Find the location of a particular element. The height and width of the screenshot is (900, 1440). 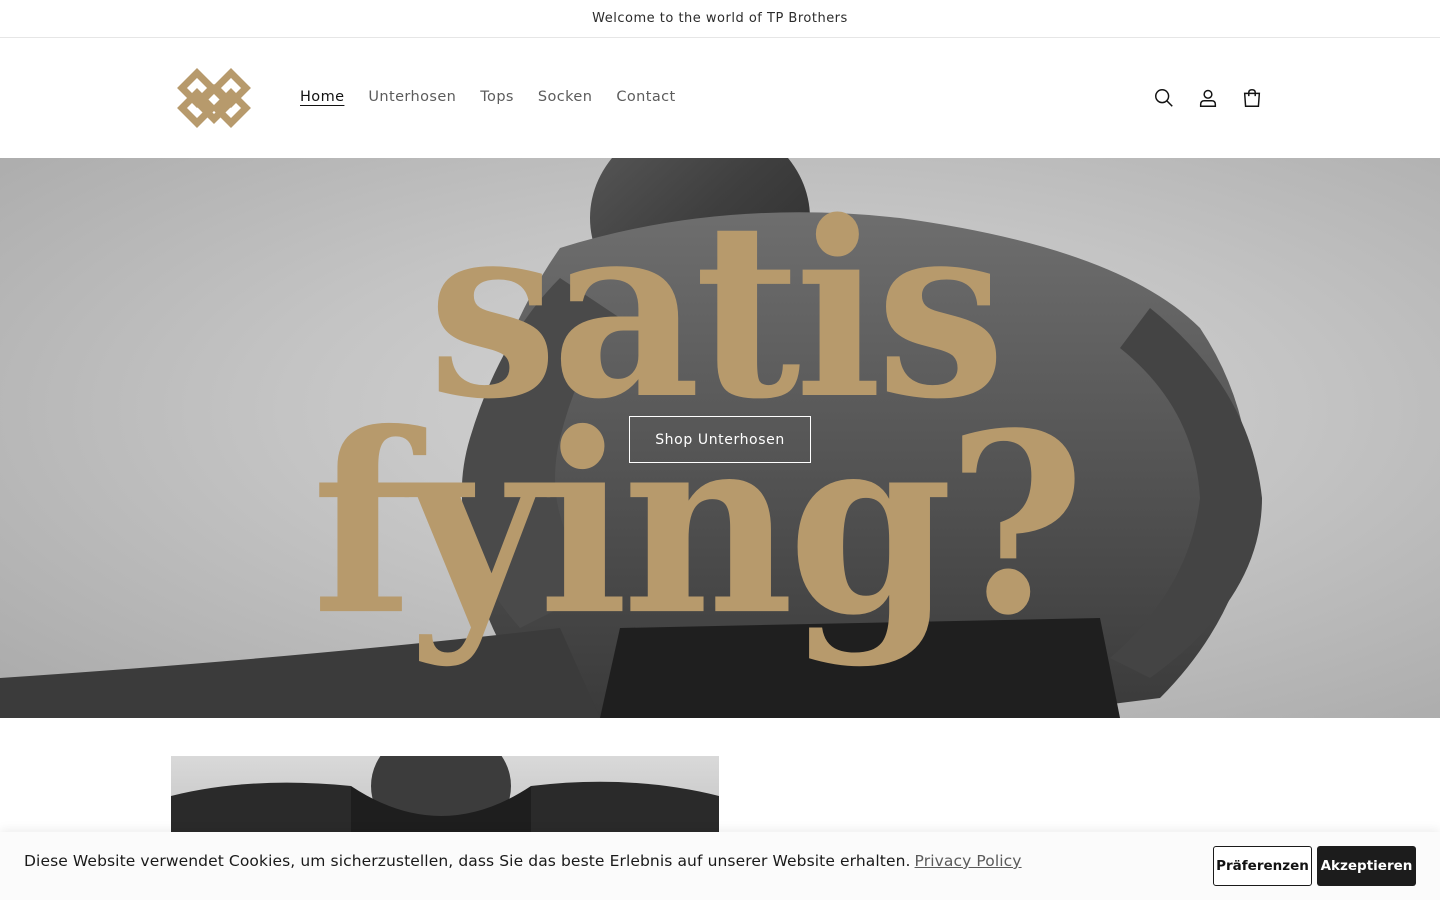

accept-button: Akzeptieren is located at coordinates (1366, 866).